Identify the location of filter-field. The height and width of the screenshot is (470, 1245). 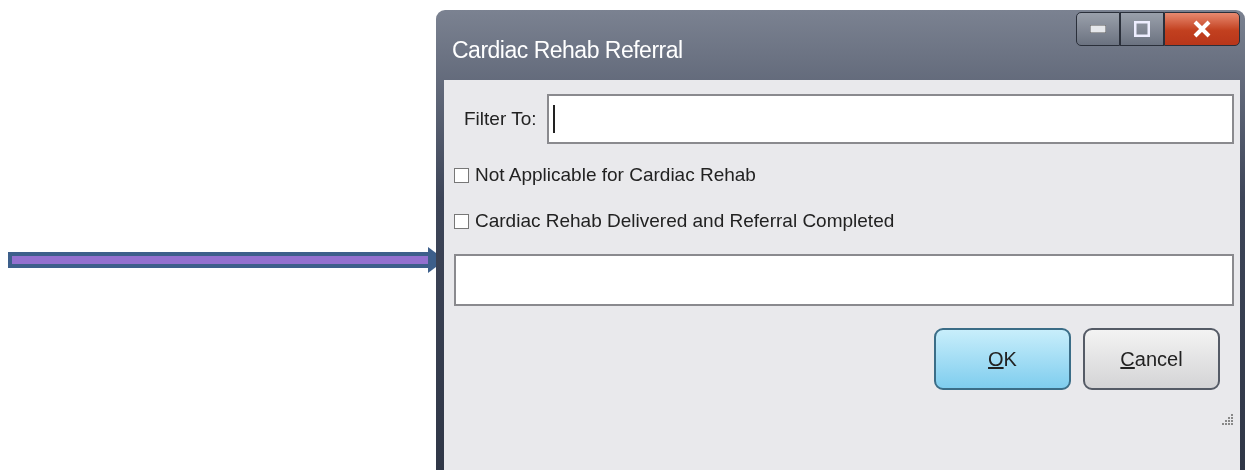
(890, 119).